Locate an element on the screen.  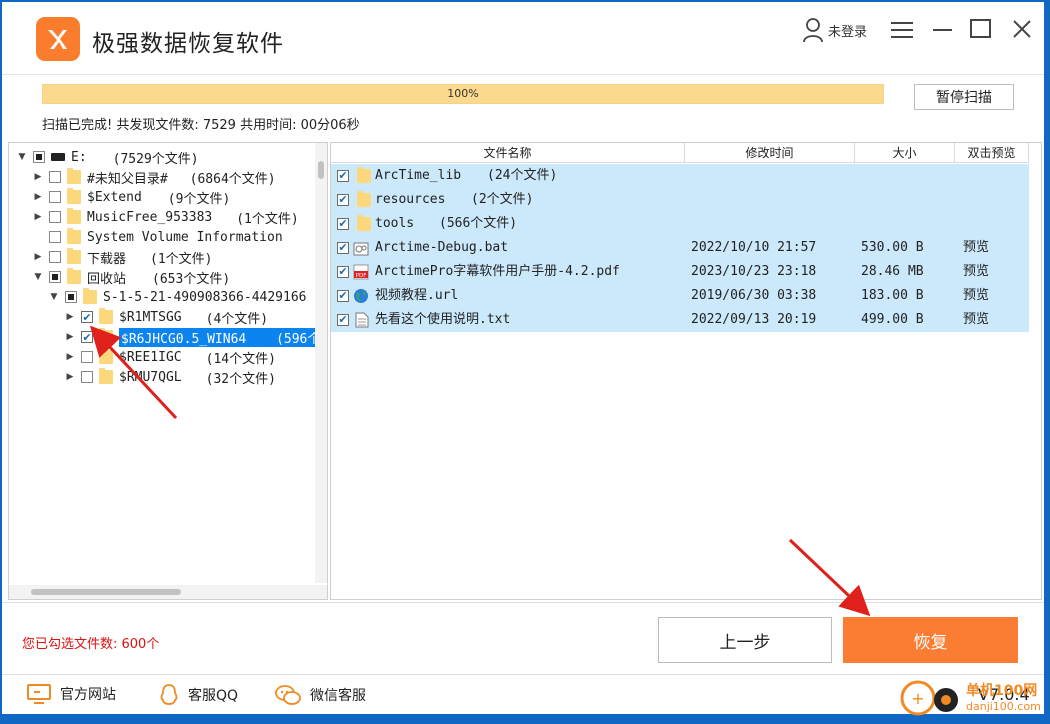
bat-file-icon is located at coordinates (361, 249).